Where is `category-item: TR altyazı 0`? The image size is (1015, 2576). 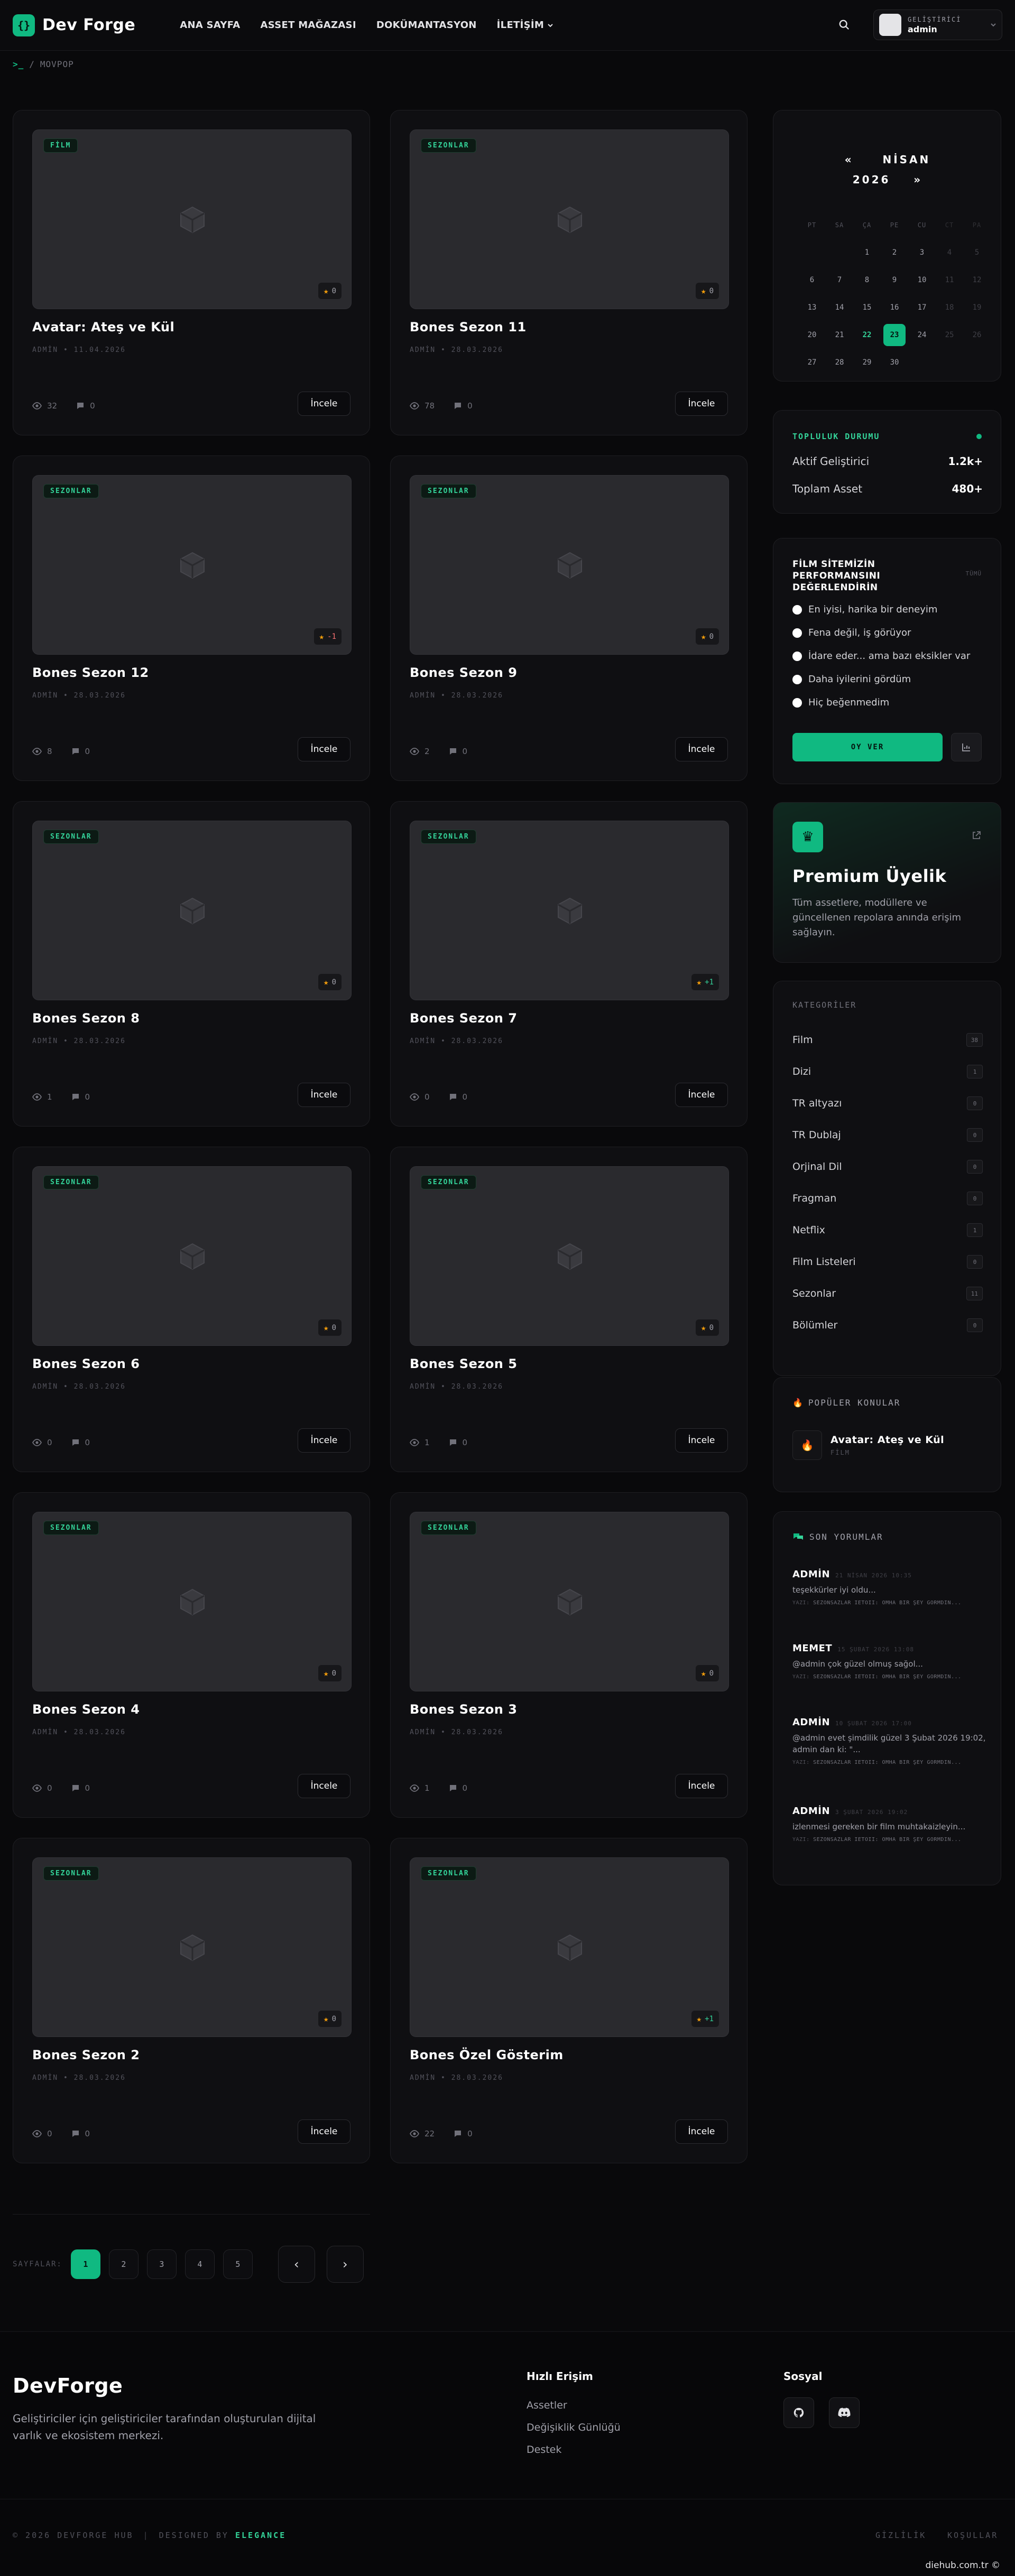
category-item: TR altyazı 0 is located at coordinates (887, 1103).